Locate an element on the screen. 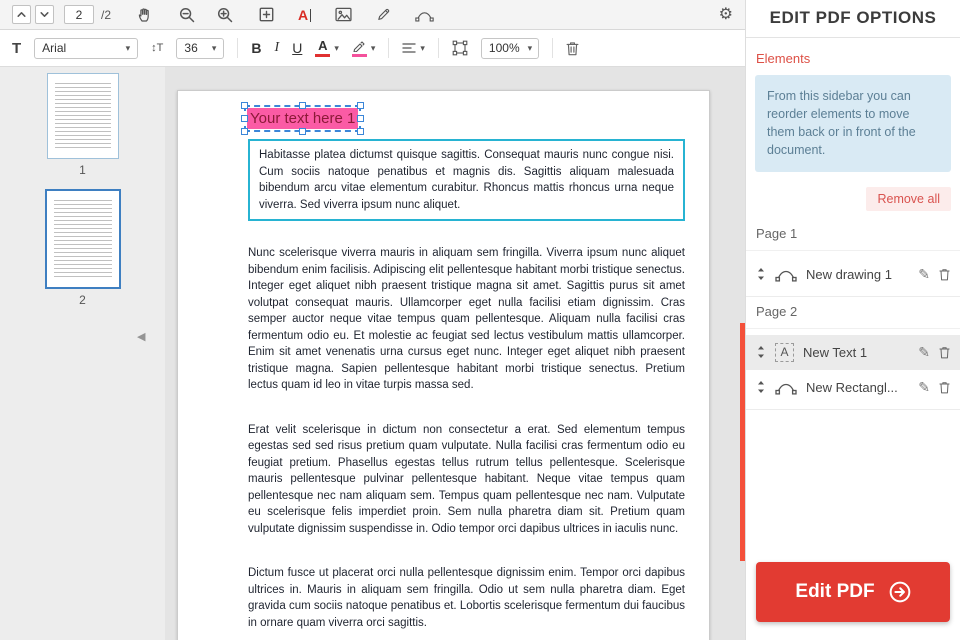 This screenshot has height=640, width=960. elements-heading: Elements is located at coordinates (783, 58).